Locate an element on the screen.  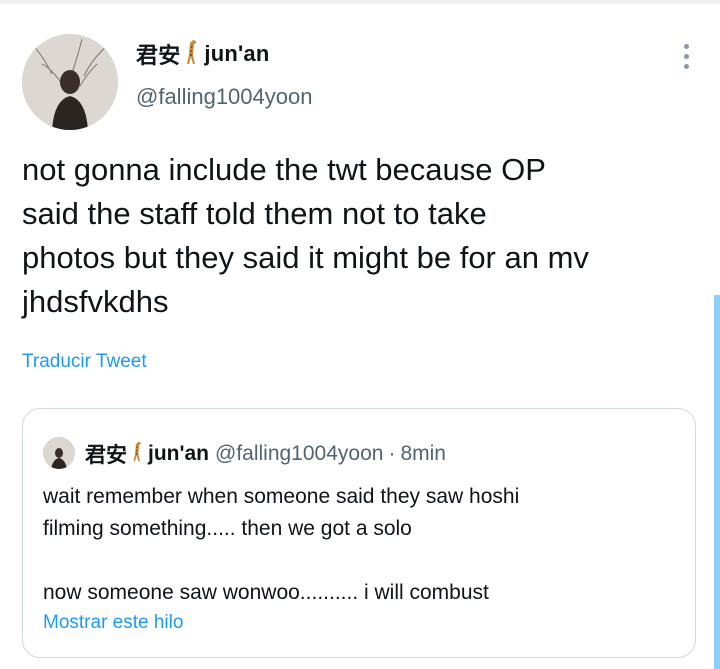
display-name-suffix: jun'an is located at coordinates (237, 53).